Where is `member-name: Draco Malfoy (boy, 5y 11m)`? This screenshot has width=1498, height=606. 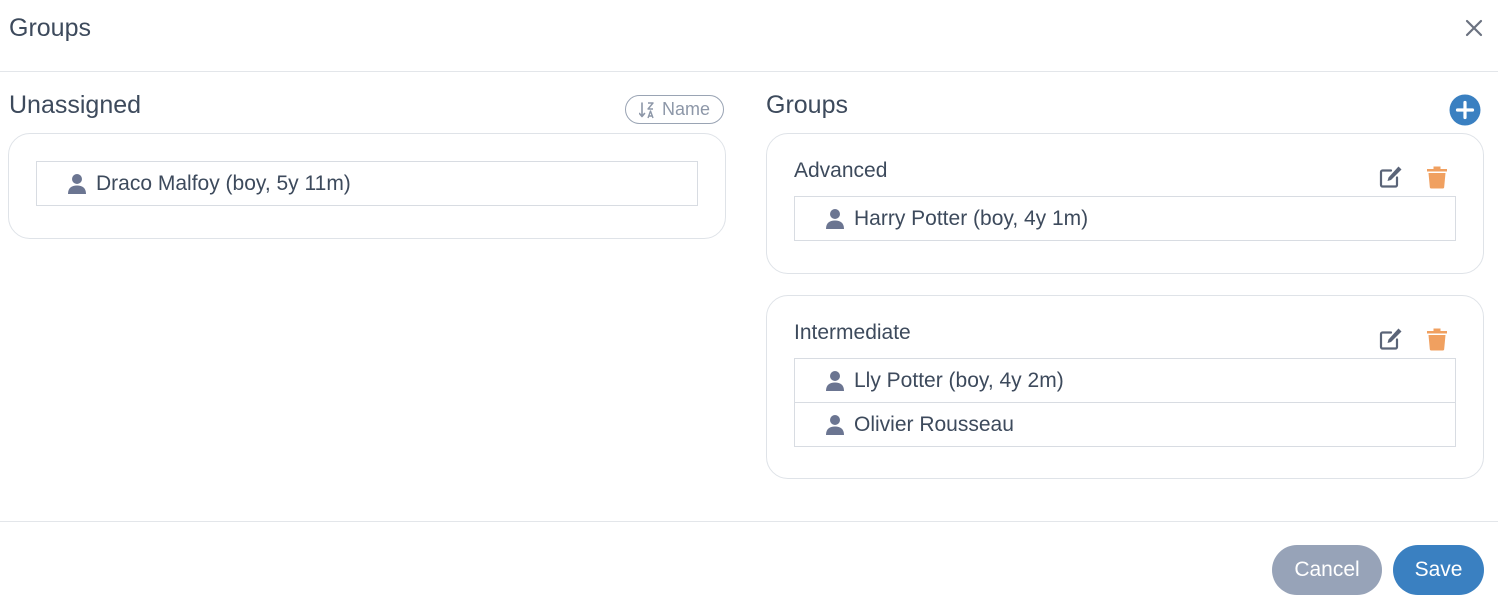
member-name: Draco Malfoy (boy, 5y 11m) is located at coordinates (223, 183).